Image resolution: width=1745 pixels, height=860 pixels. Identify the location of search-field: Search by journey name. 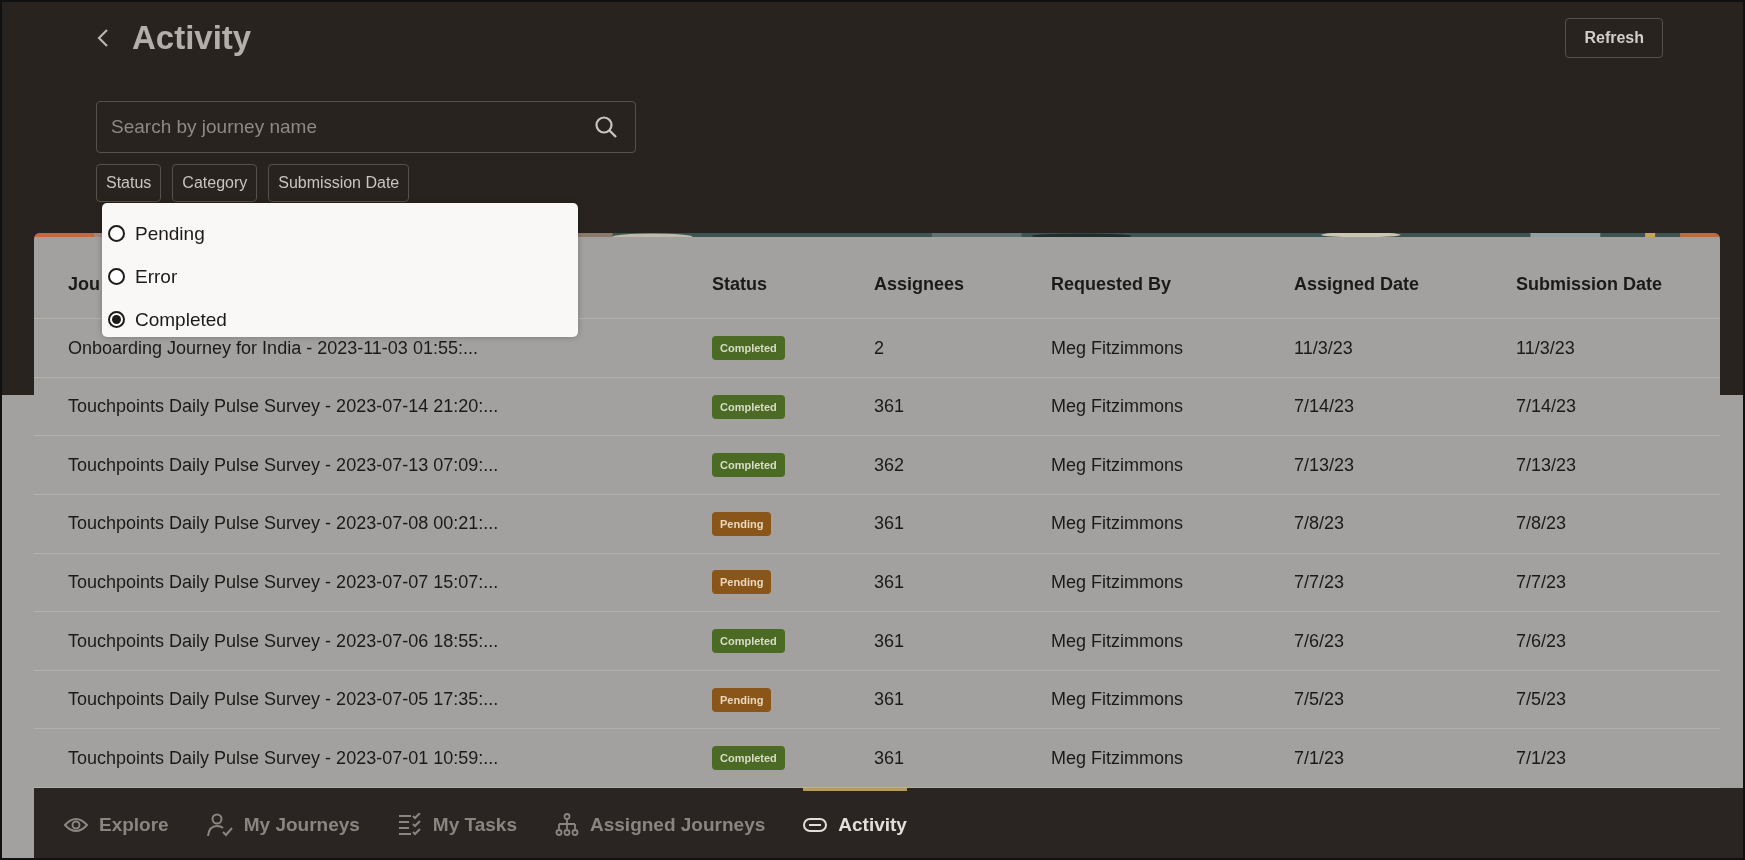
(366, 127).